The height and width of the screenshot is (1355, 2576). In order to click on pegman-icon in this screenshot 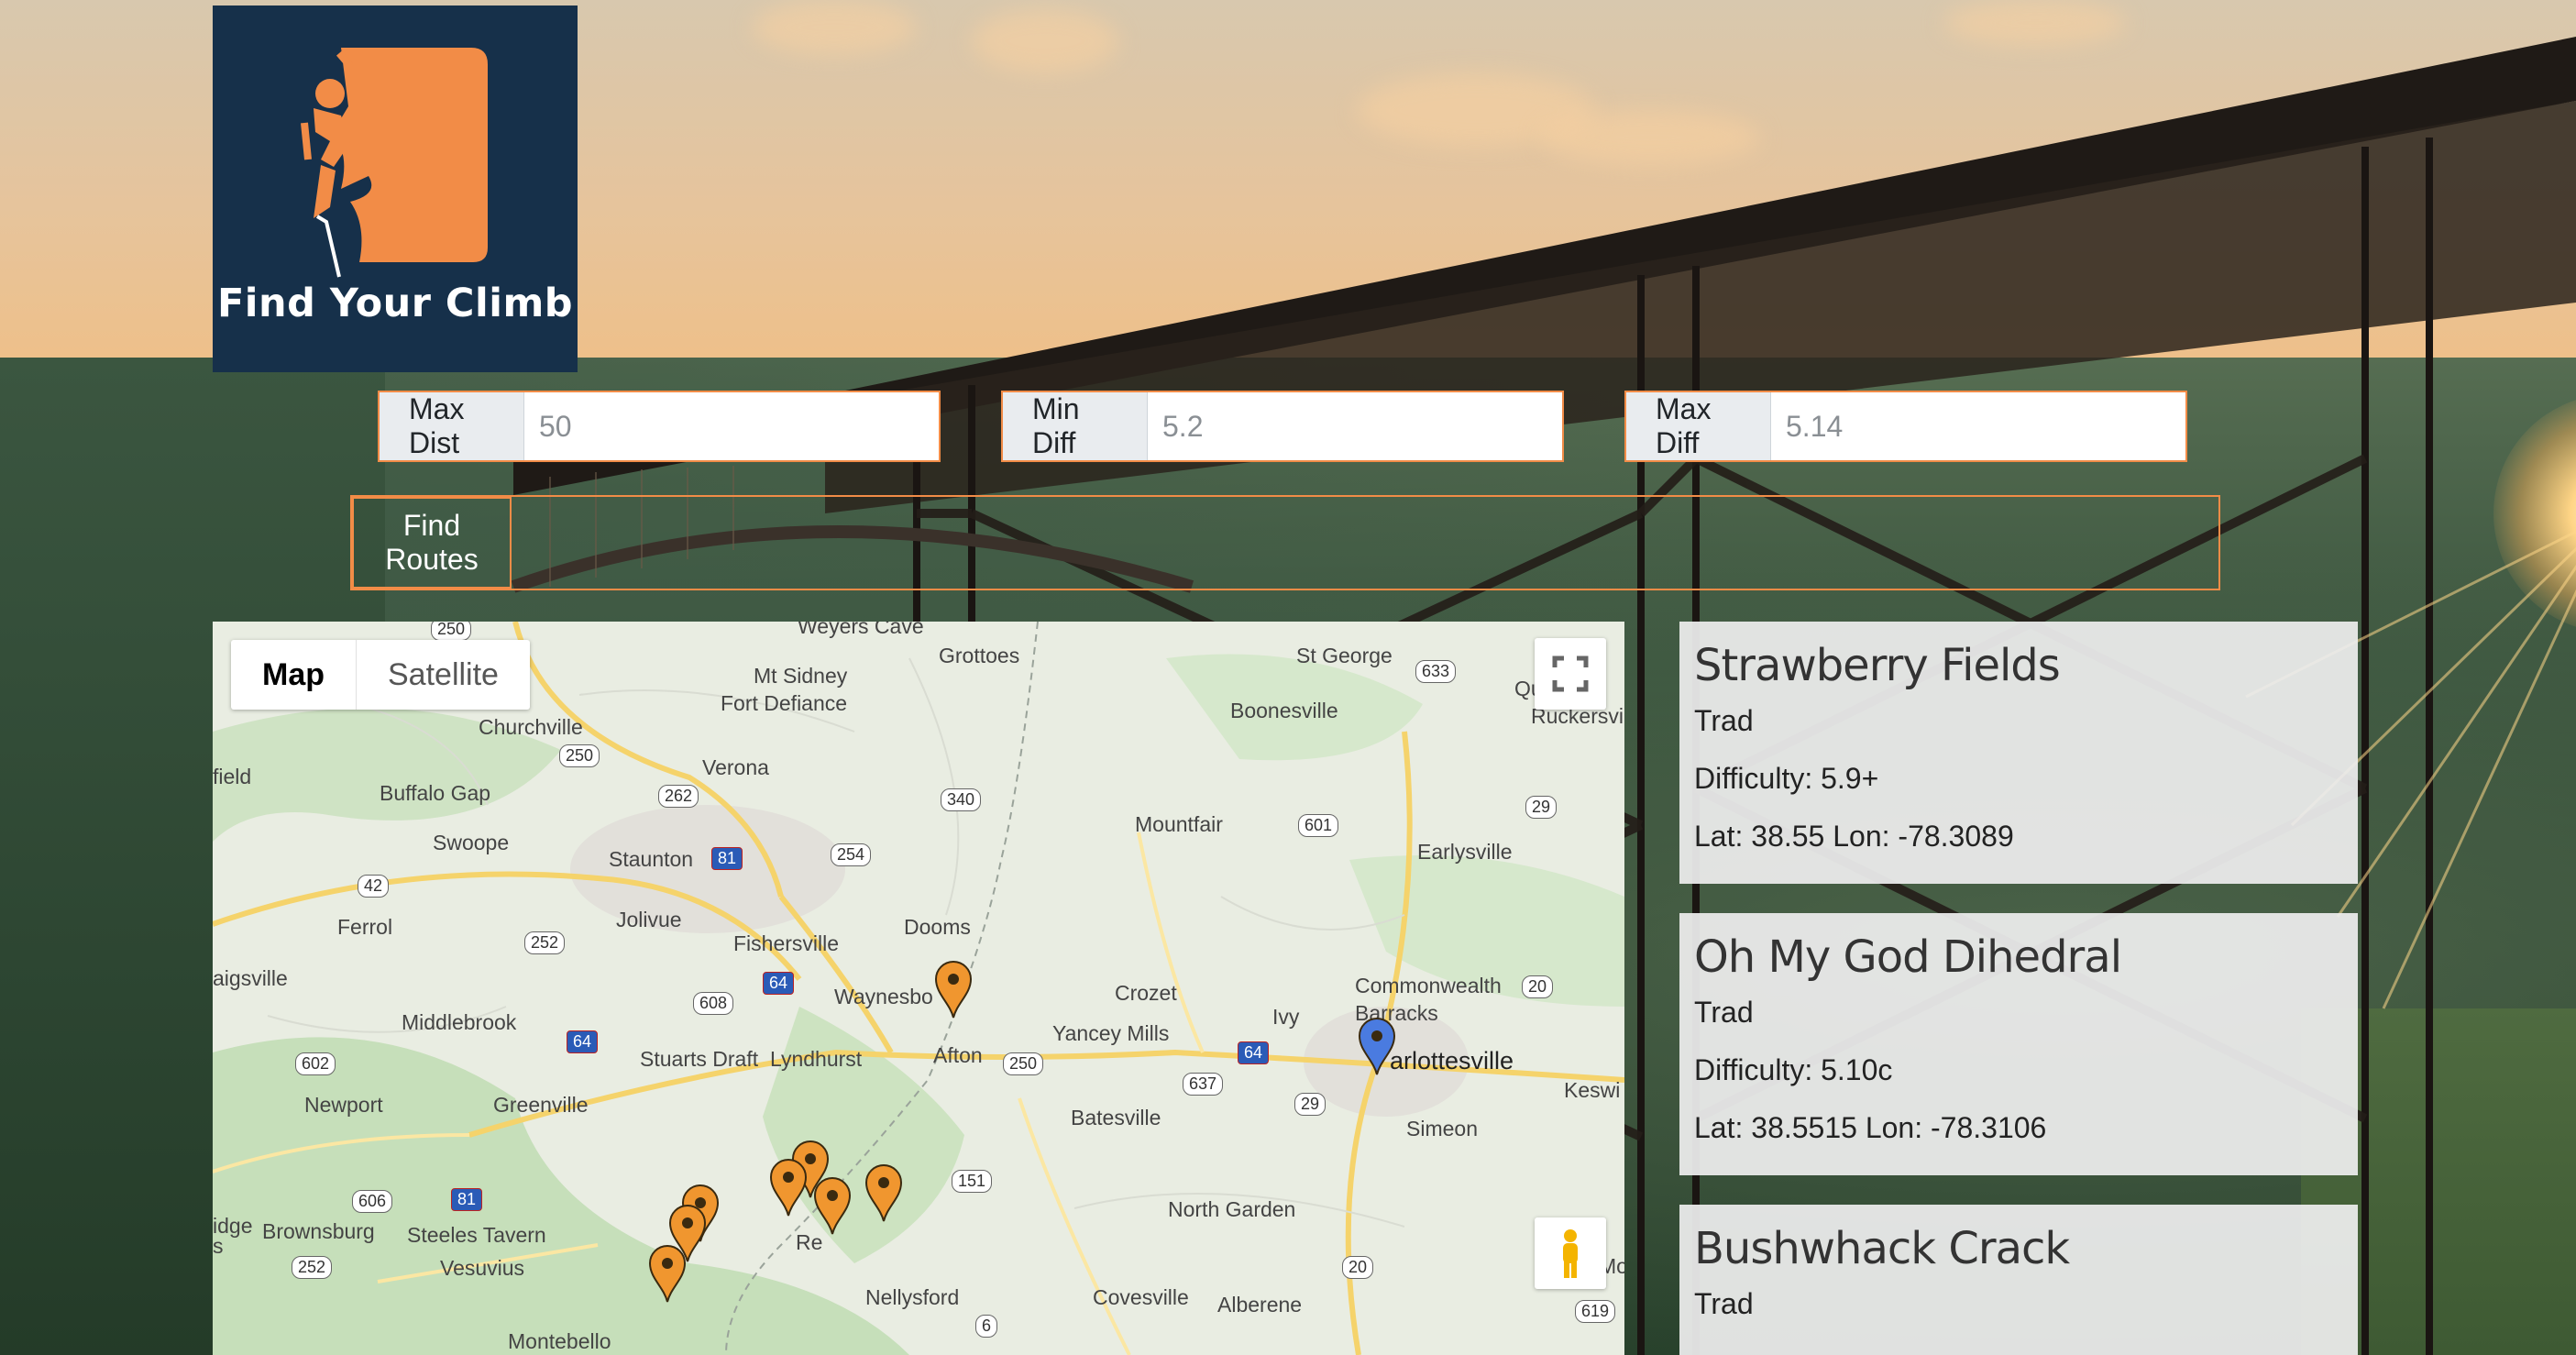, I will do `click(1571, 1253)`.